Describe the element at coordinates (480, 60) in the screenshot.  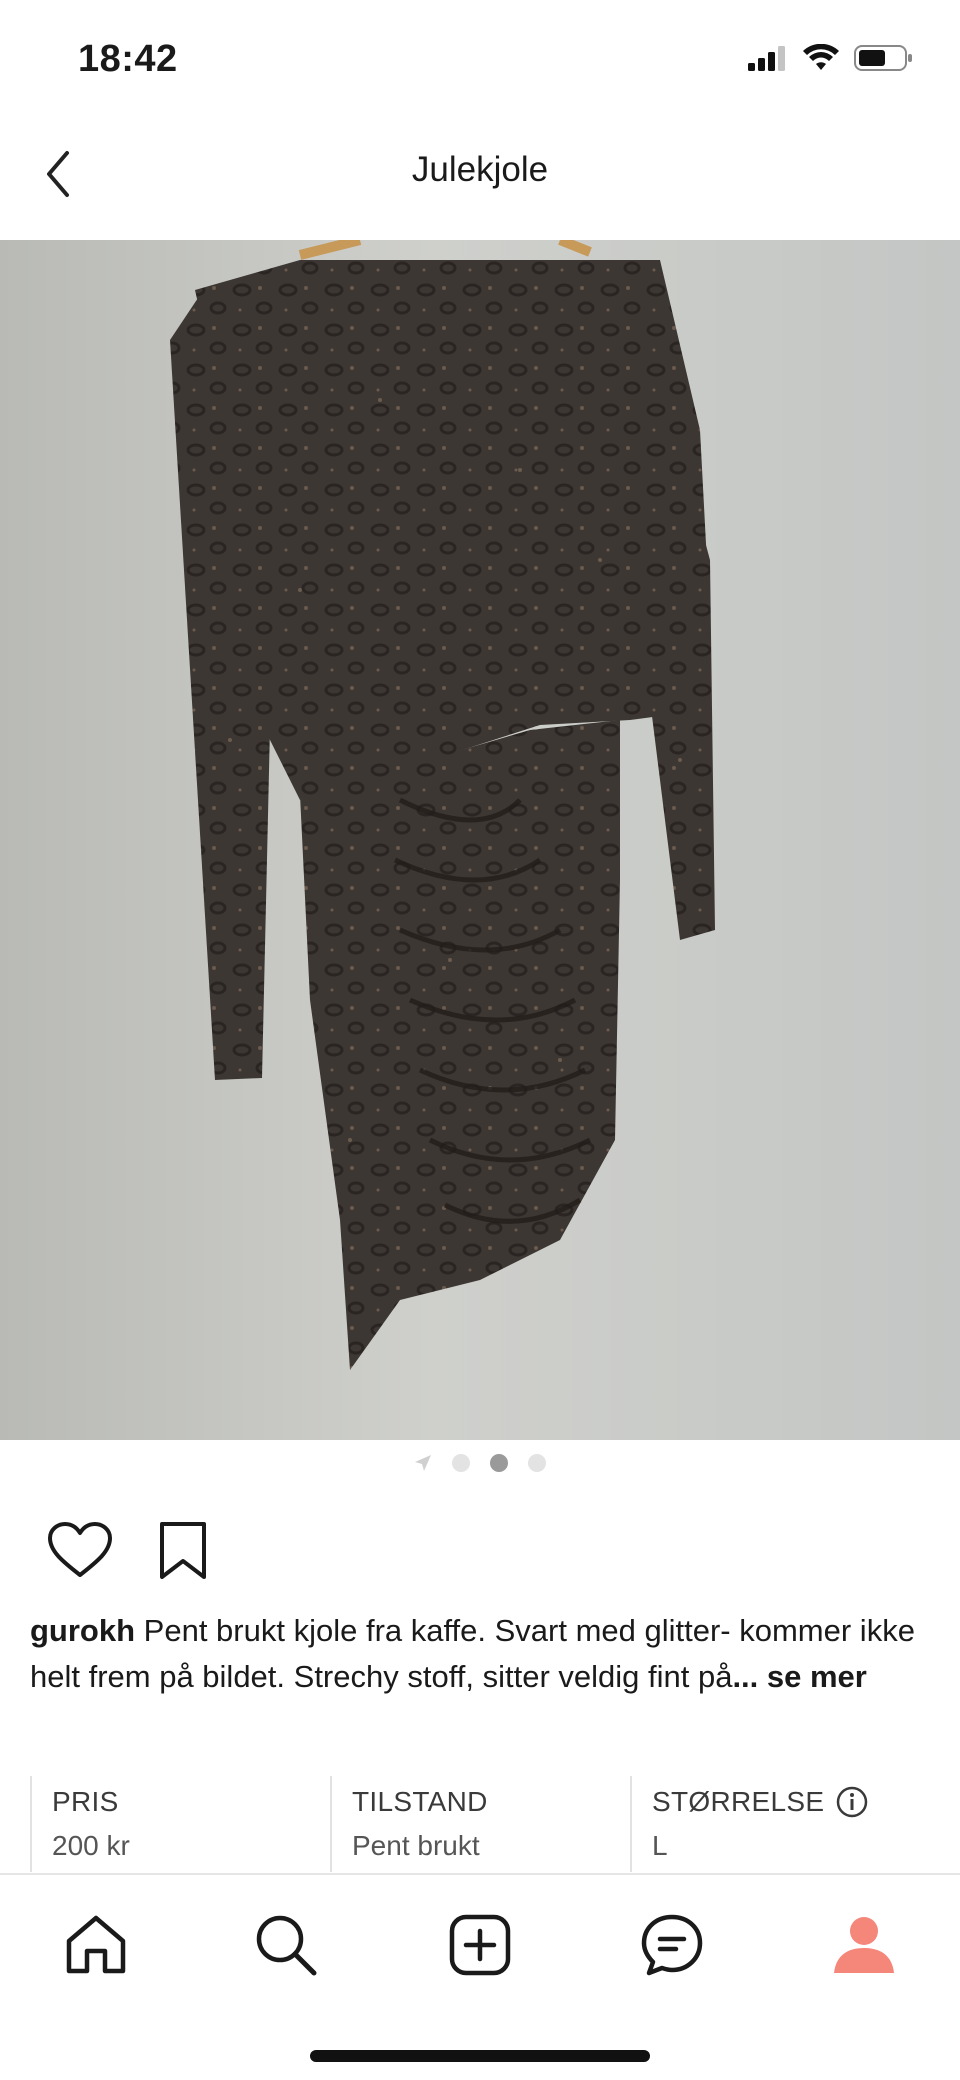
I see `status-bar: 18:42` at that location.